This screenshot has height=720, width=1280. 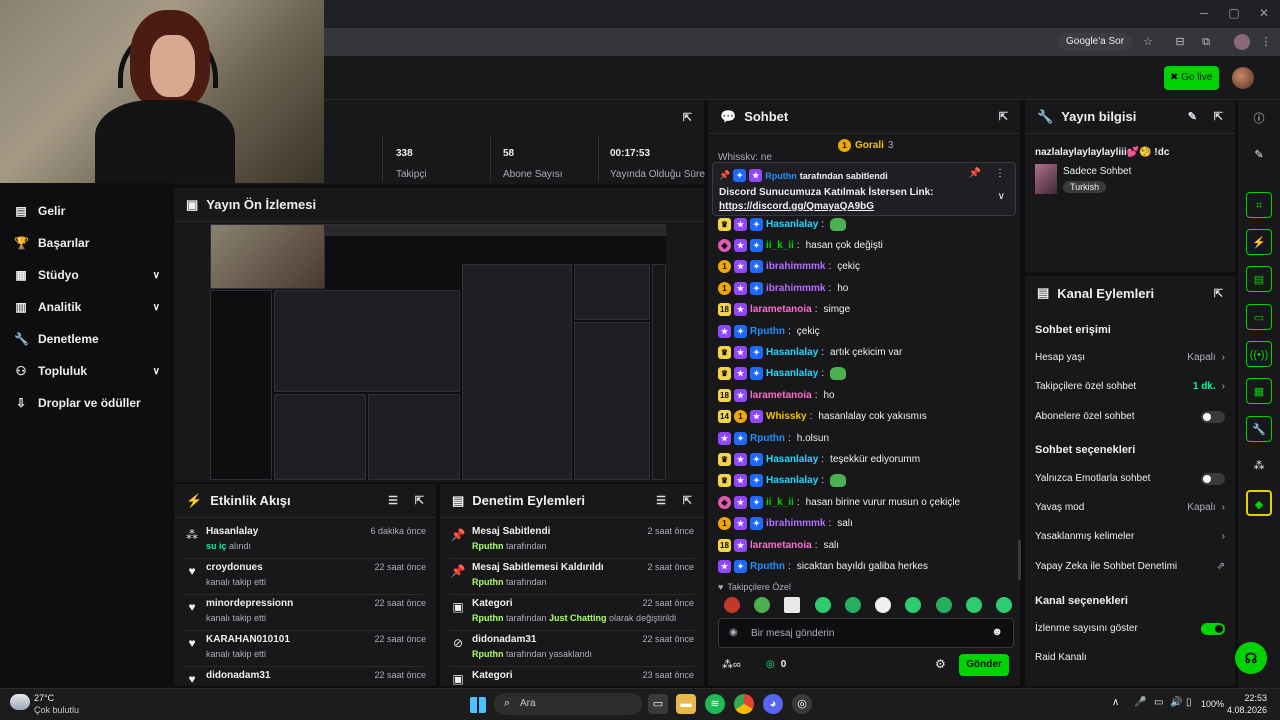 What do you see at coordinates (776, 664) in the screenshot?
I see `points-balance: ◎ 0` at bounding box center [776, 664].